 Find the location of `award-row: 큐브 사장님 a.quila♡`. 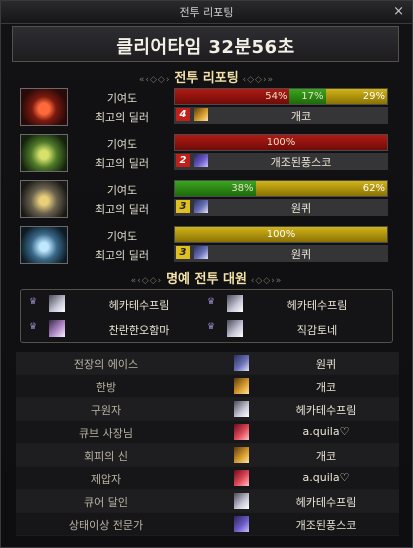

award-row: 큐브 사장님 a.quila♡ is located at coordinates (207, 432).